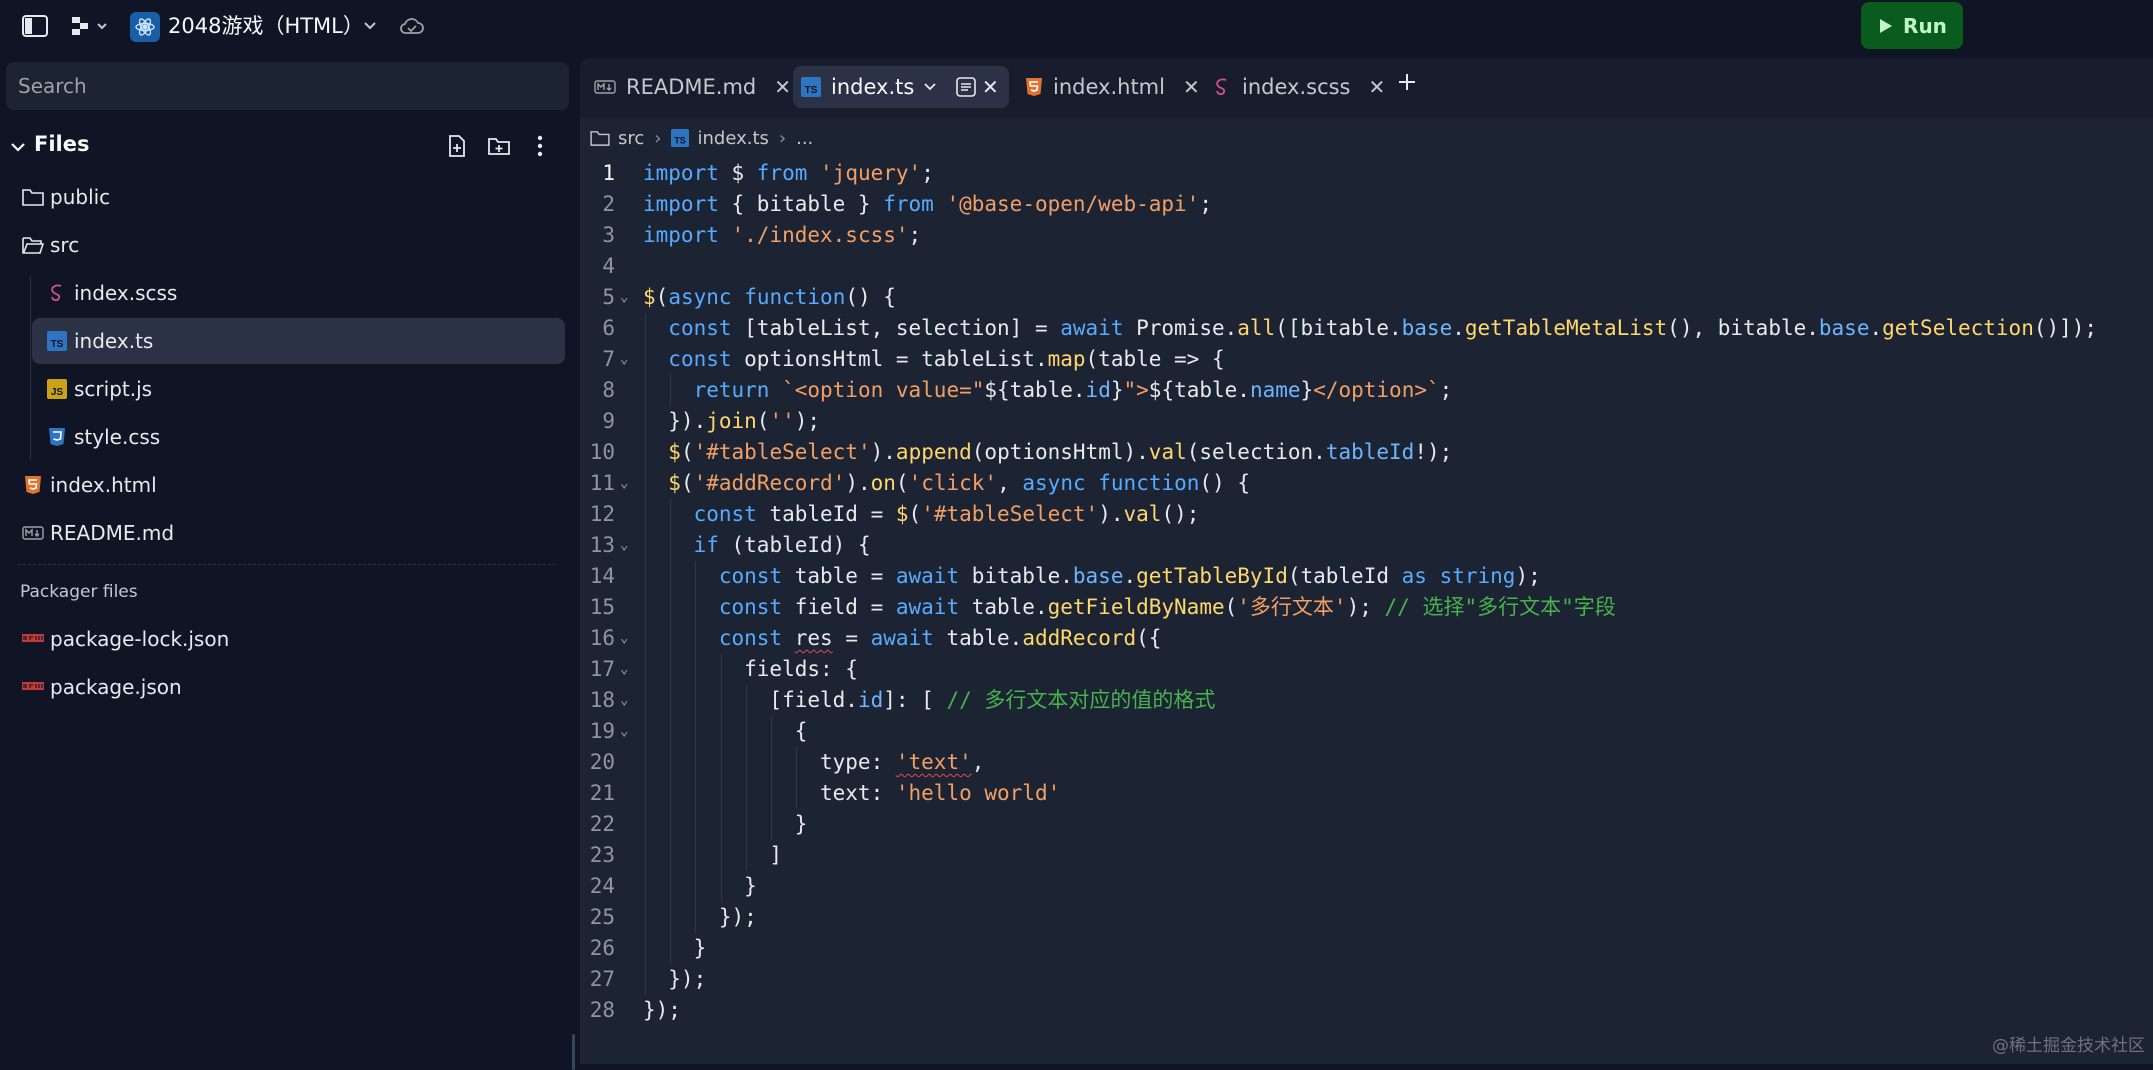 The width and height of the screenshot is (2153, 1070). I want to click on code-line: 9 }).join('');, so click(1366, 421).